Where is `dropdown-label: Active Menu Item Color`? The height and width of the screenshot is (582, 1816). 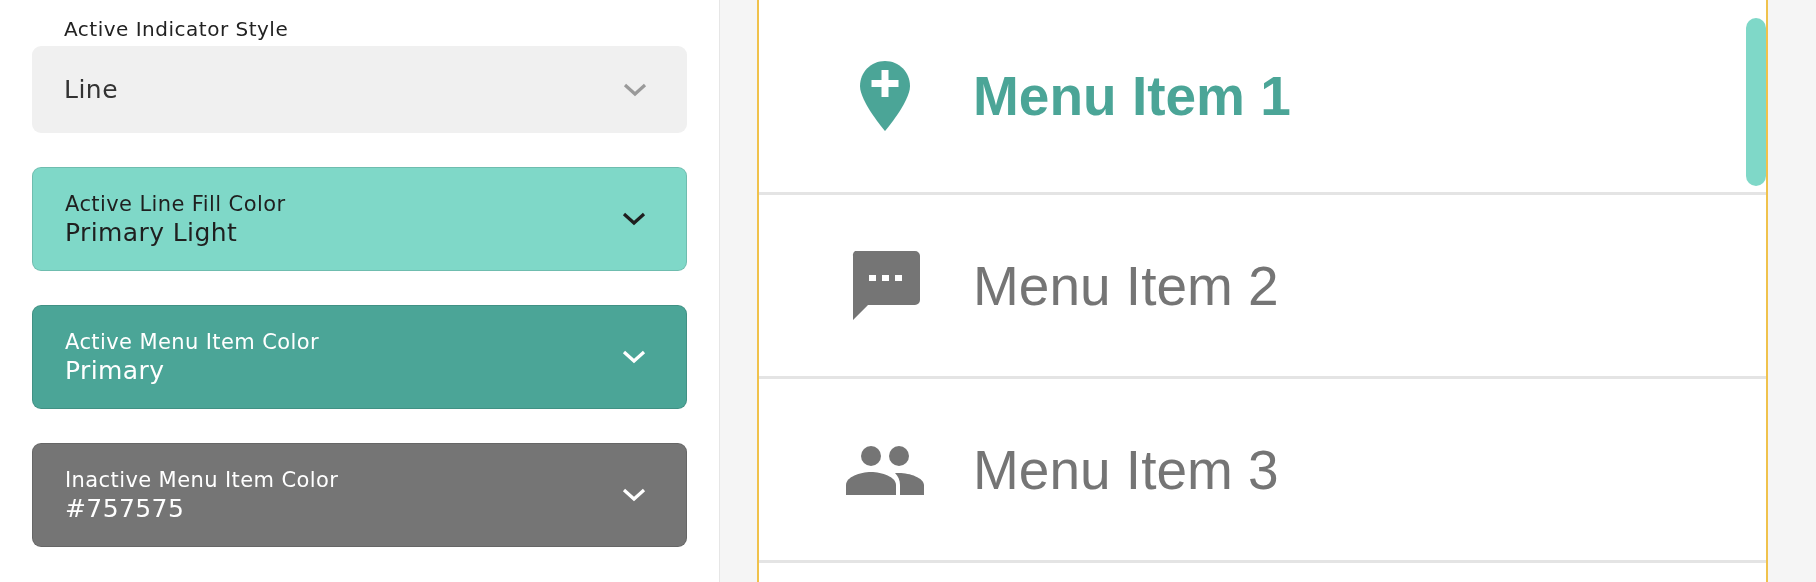
dropdown-label: Active Menu Item Color is located at coordinates (192, 341).